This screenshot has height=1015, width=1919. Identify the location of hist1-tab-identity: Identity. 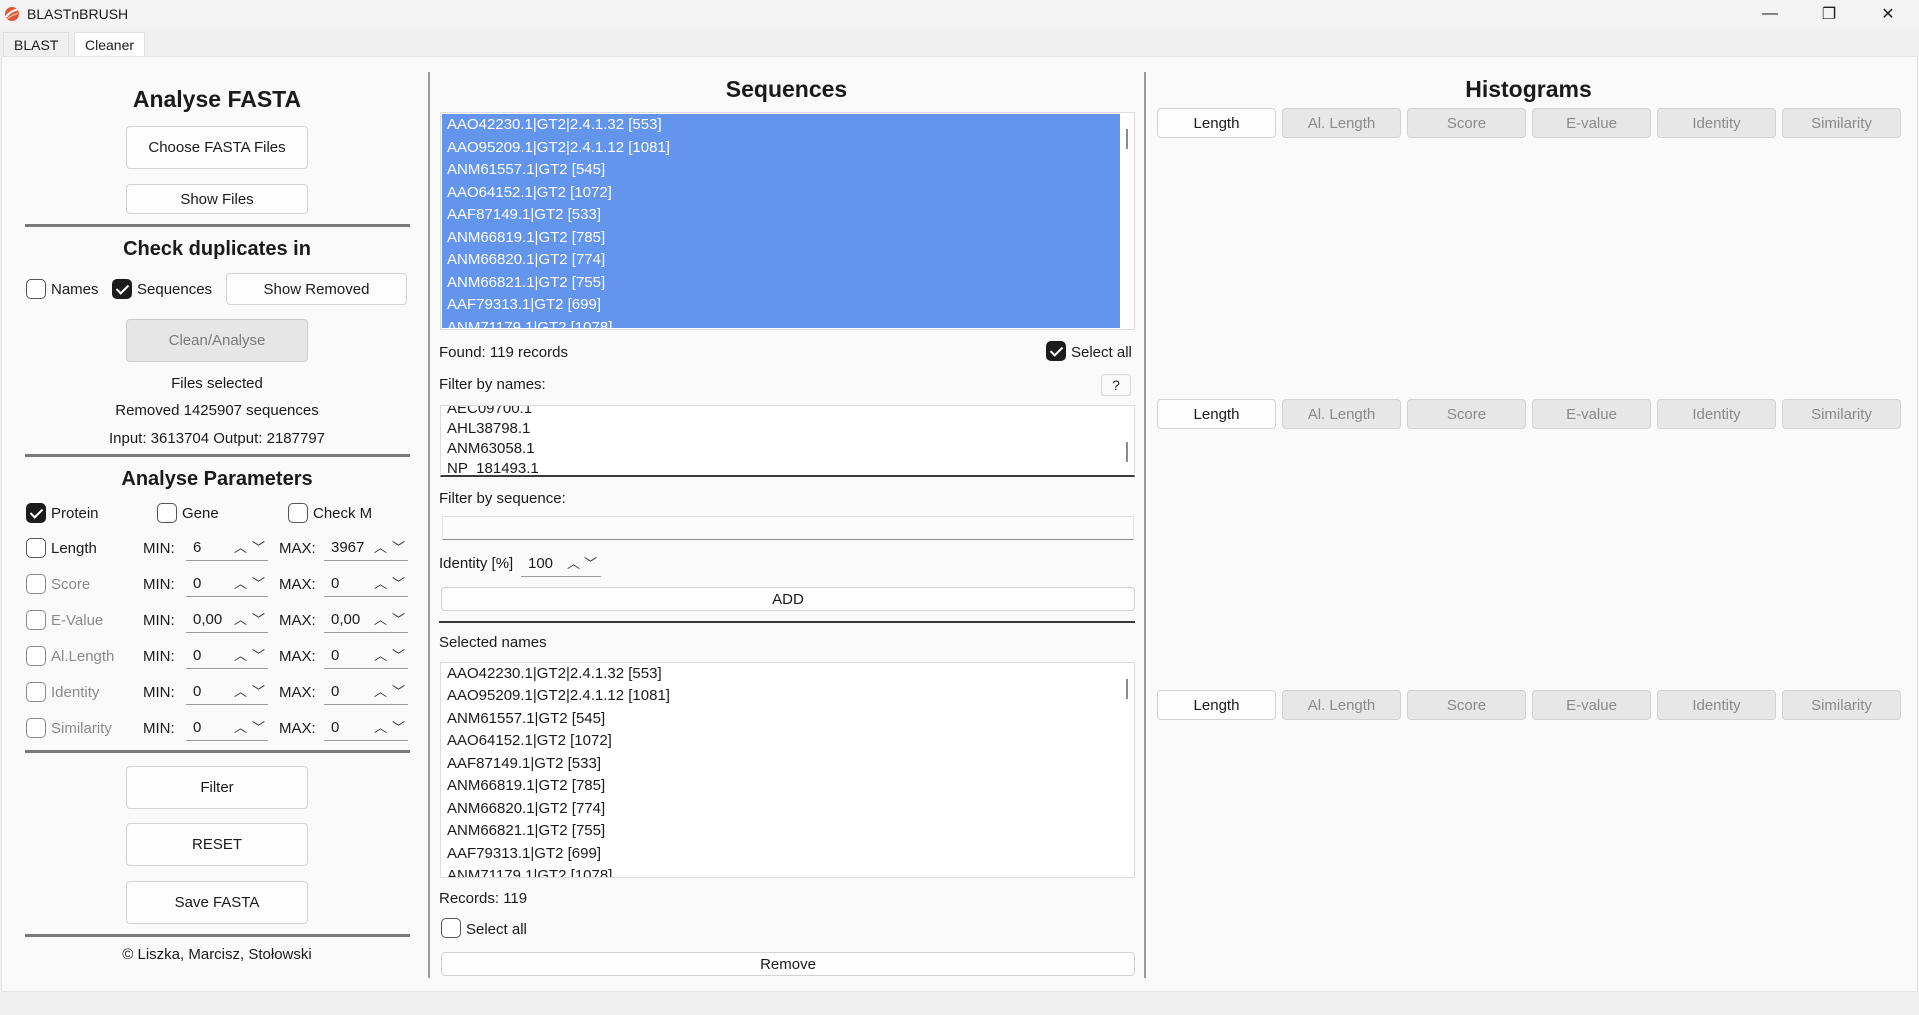
(1716, 123).